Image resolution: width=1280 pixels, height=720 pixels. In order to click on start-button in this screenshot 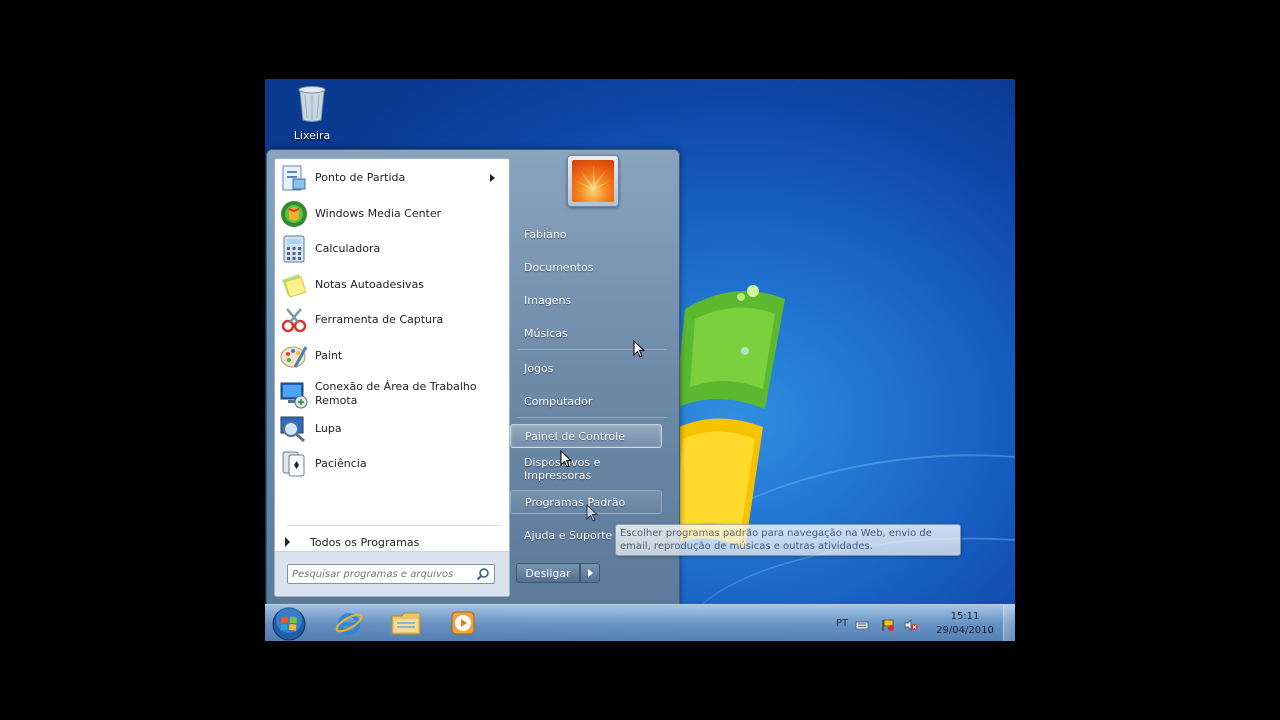, I will do `click(289, 623)`.